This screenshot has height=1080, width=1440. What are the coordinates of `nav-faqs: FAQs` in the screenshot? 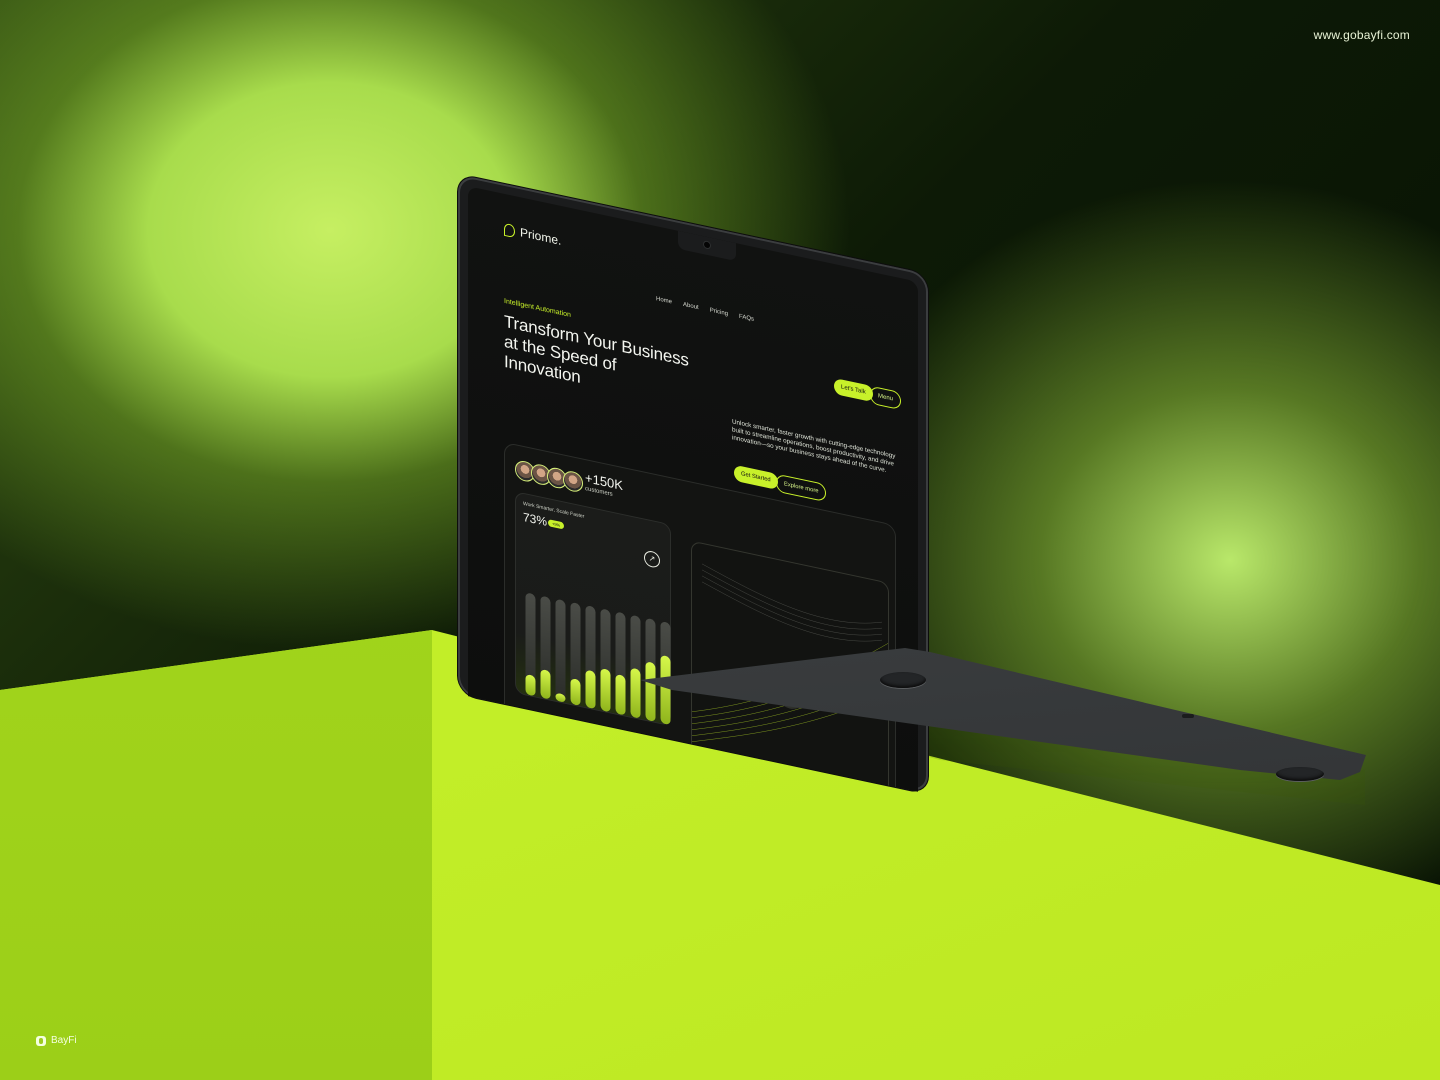 It's located at (746, 318).